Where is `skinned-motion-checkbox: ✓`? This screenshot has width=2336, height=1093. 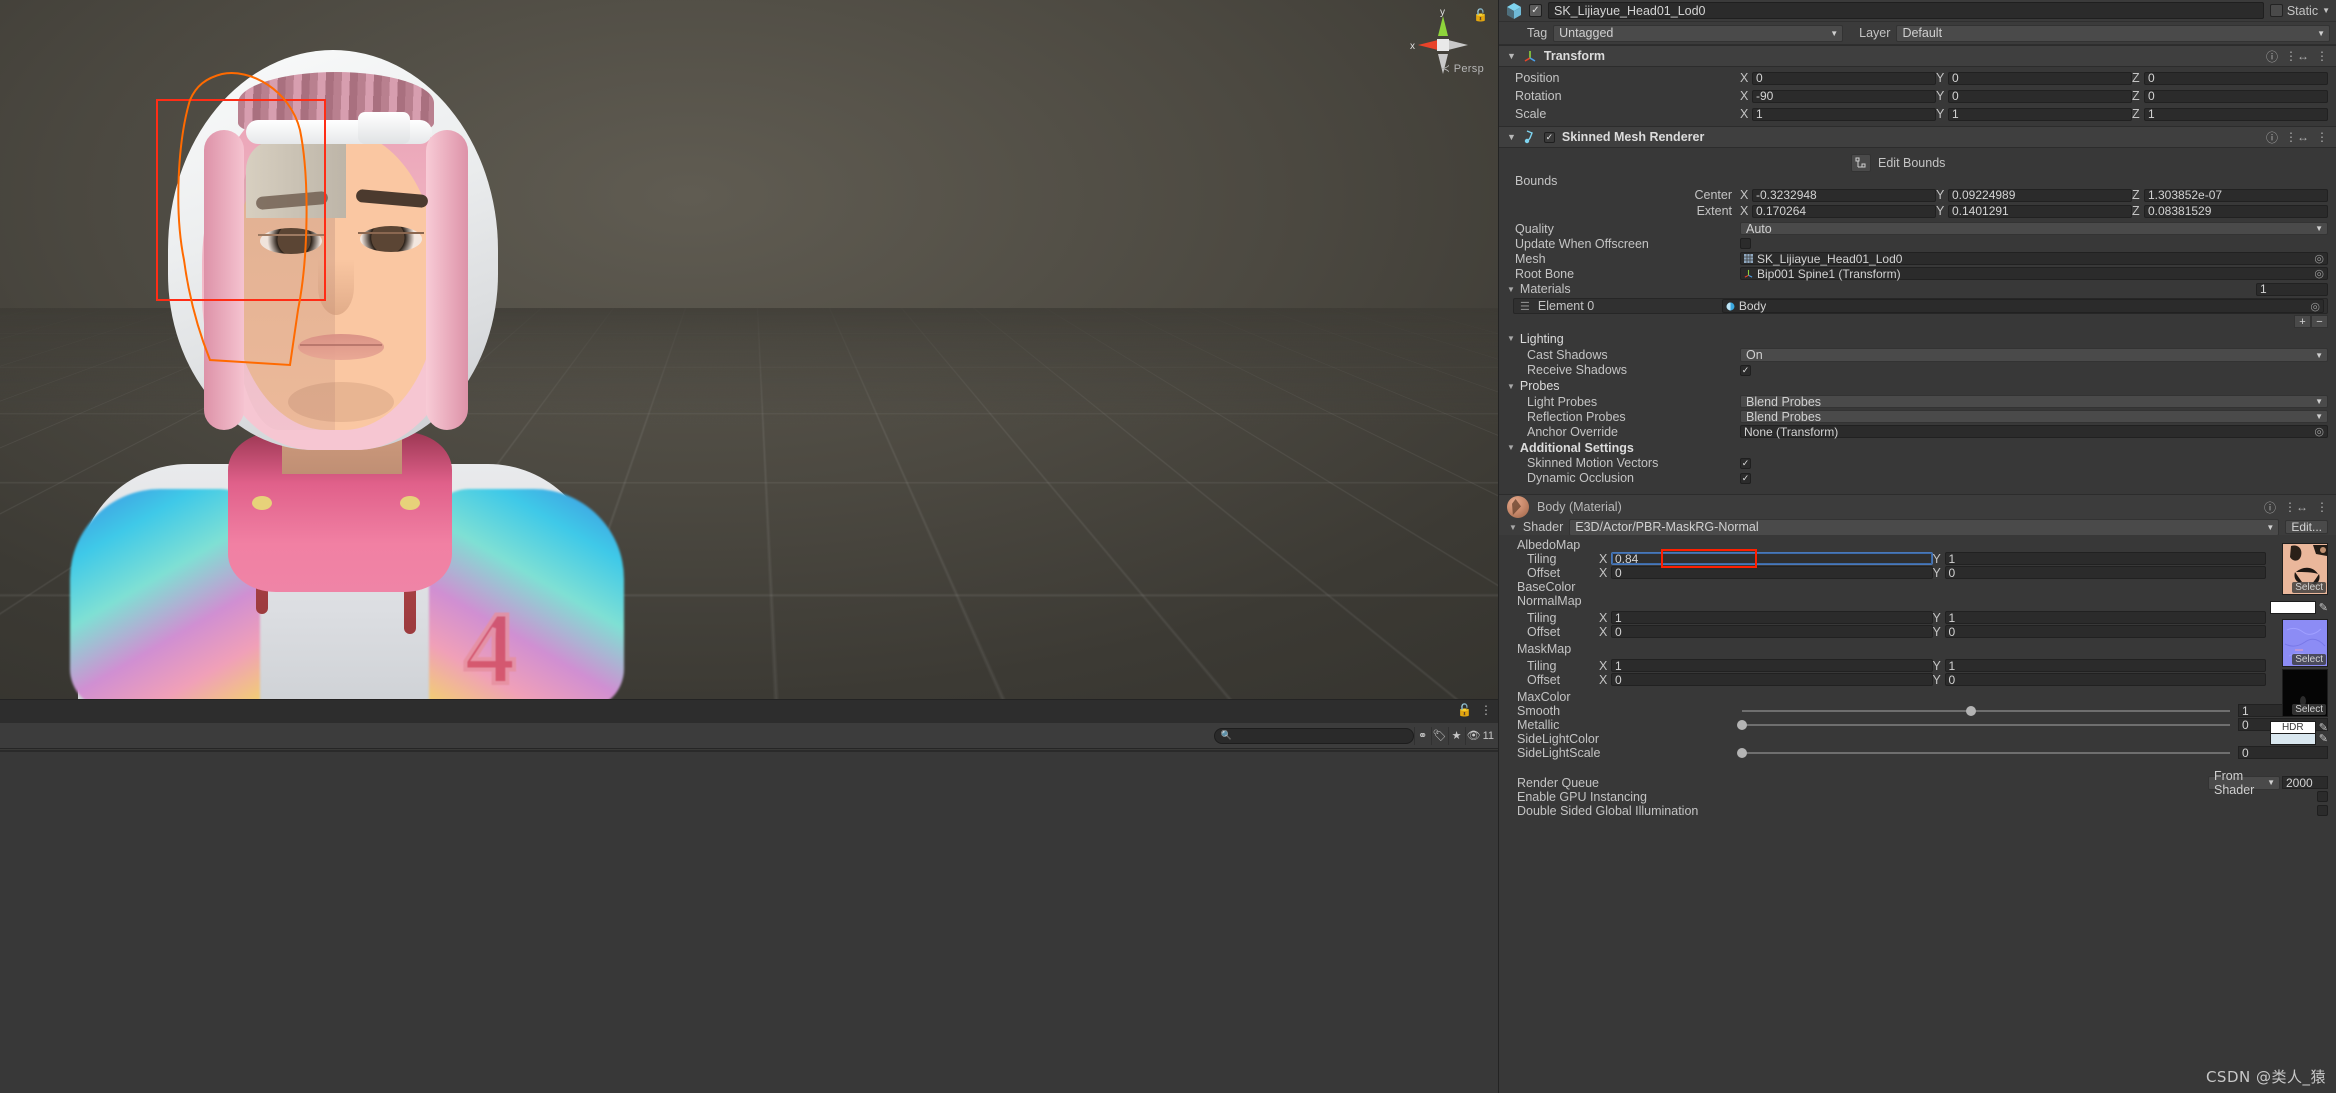
skinned-motion-checkbox: ✓ is located at coordinates (1745, 463).